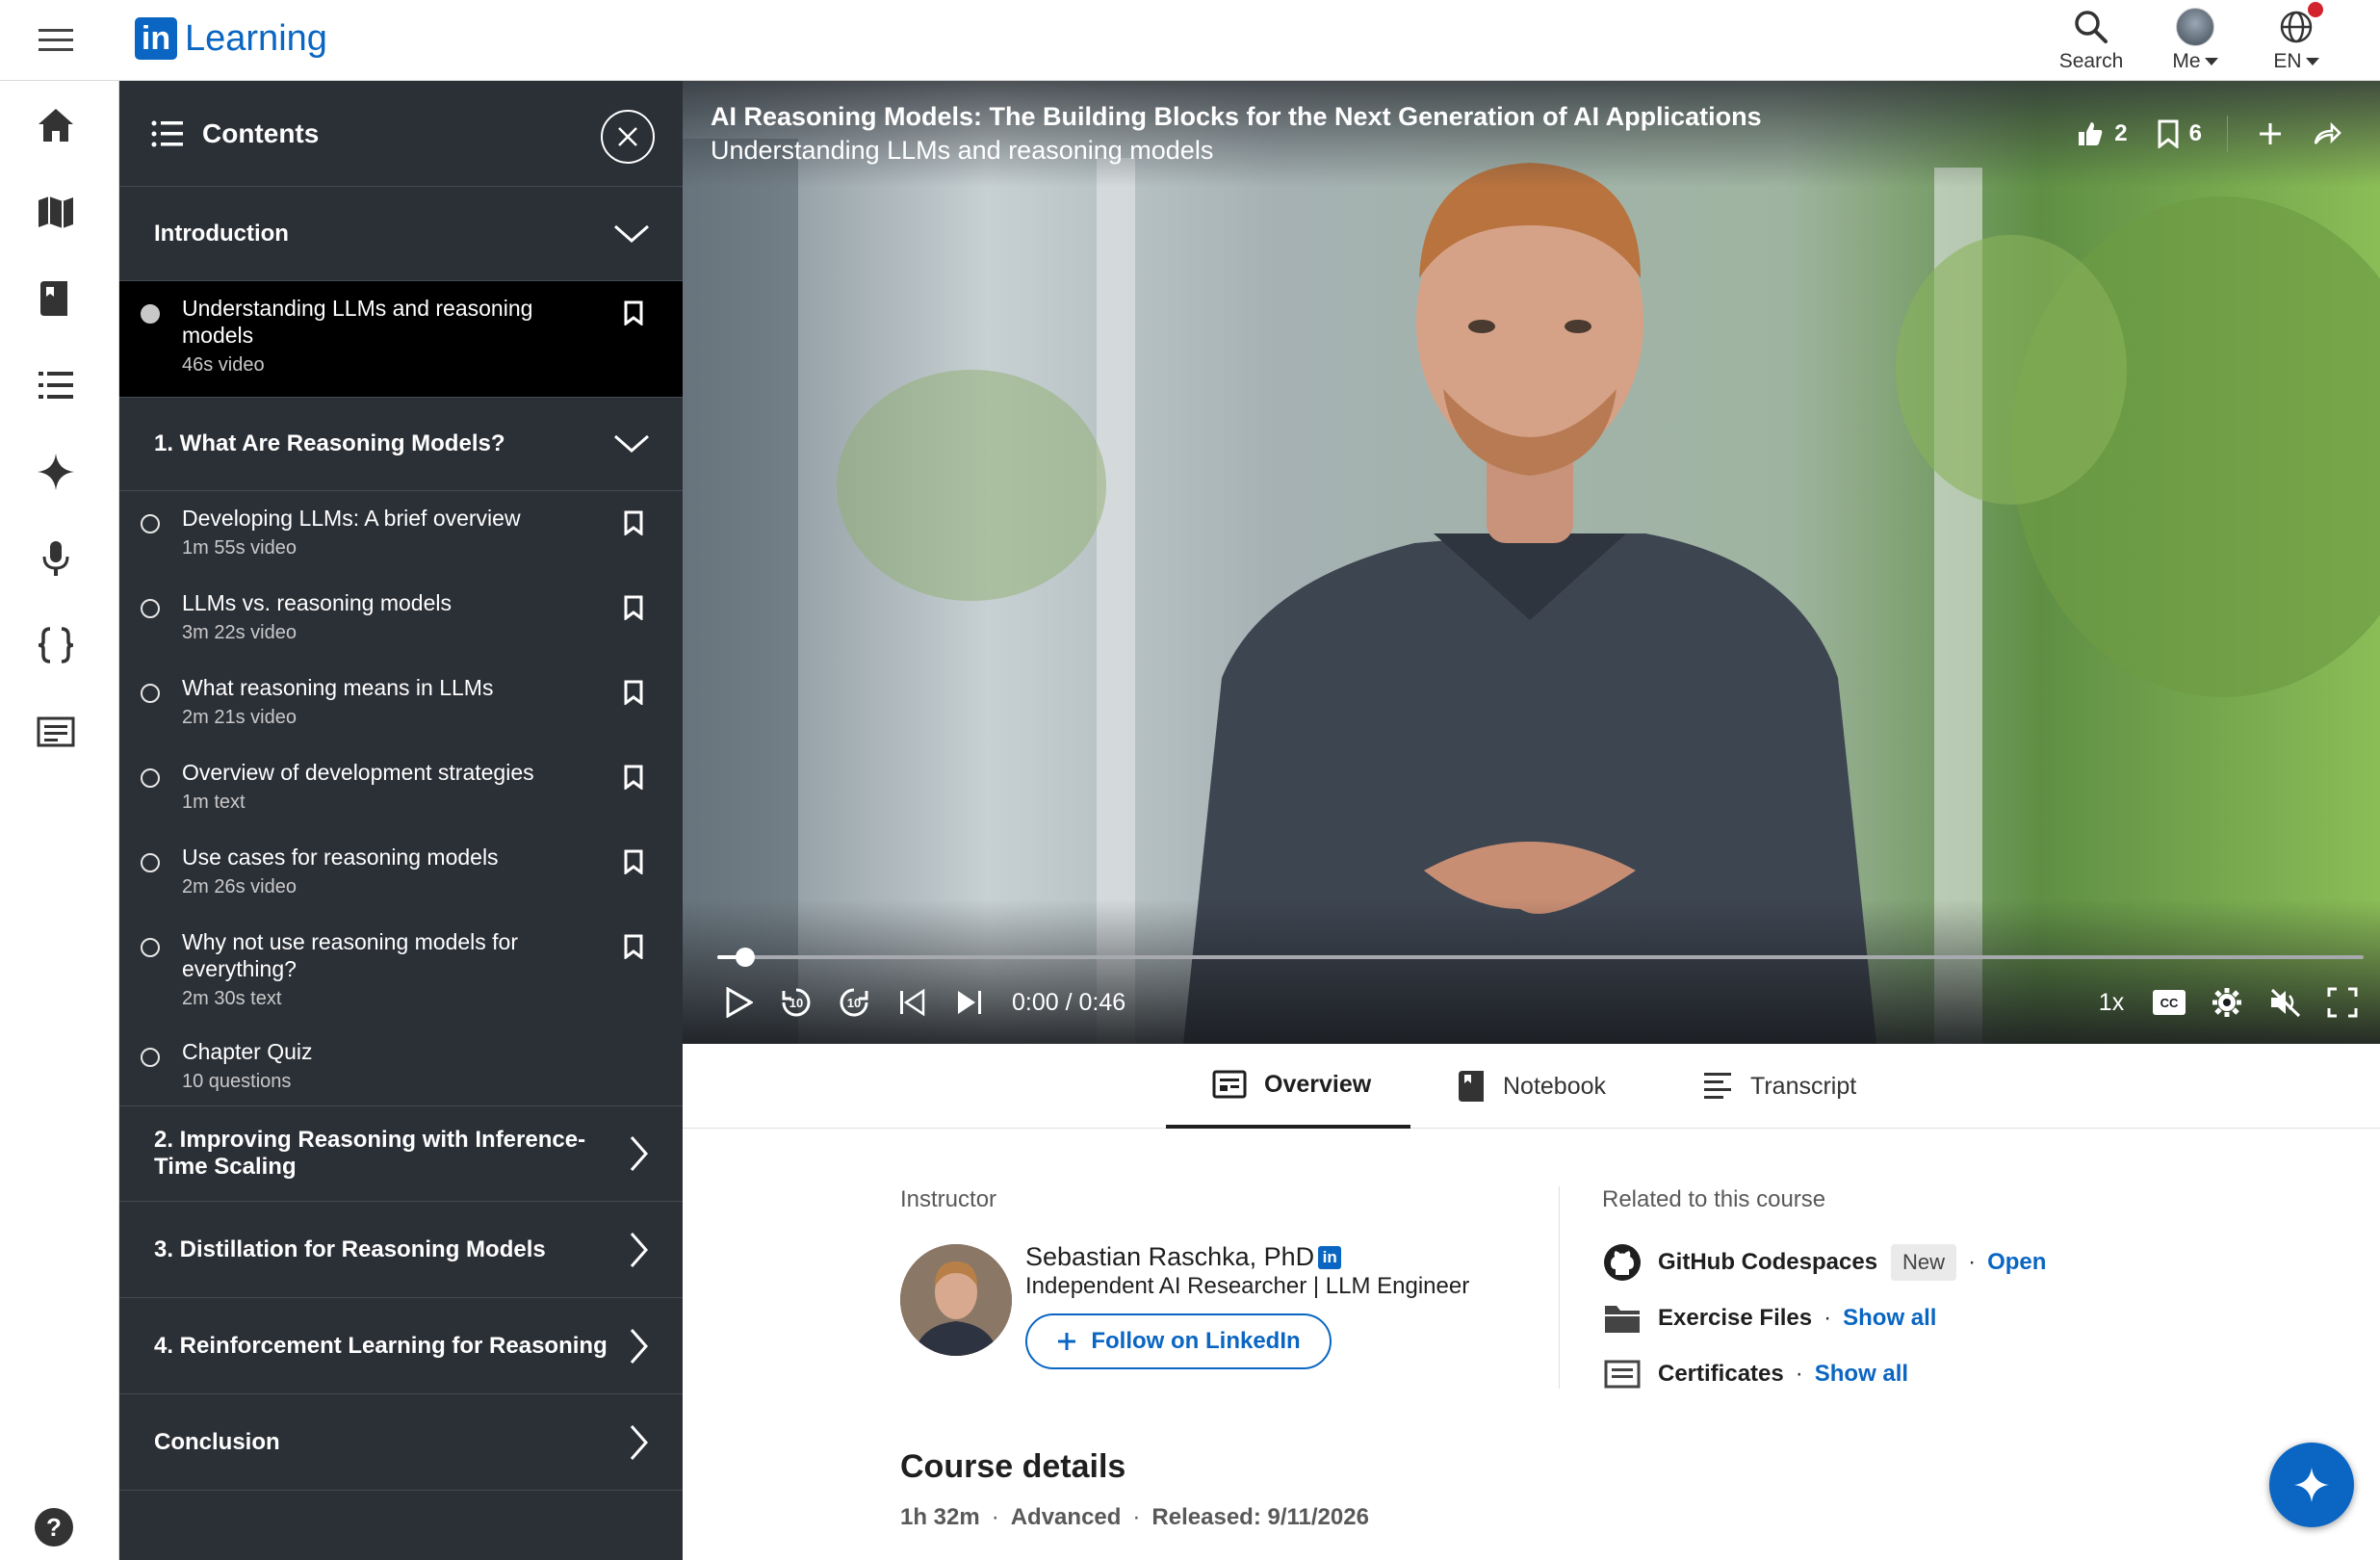  Describe the element at coordinates (56, 40) in the screenshot. I see `hamburger-menu-icon` at that location.